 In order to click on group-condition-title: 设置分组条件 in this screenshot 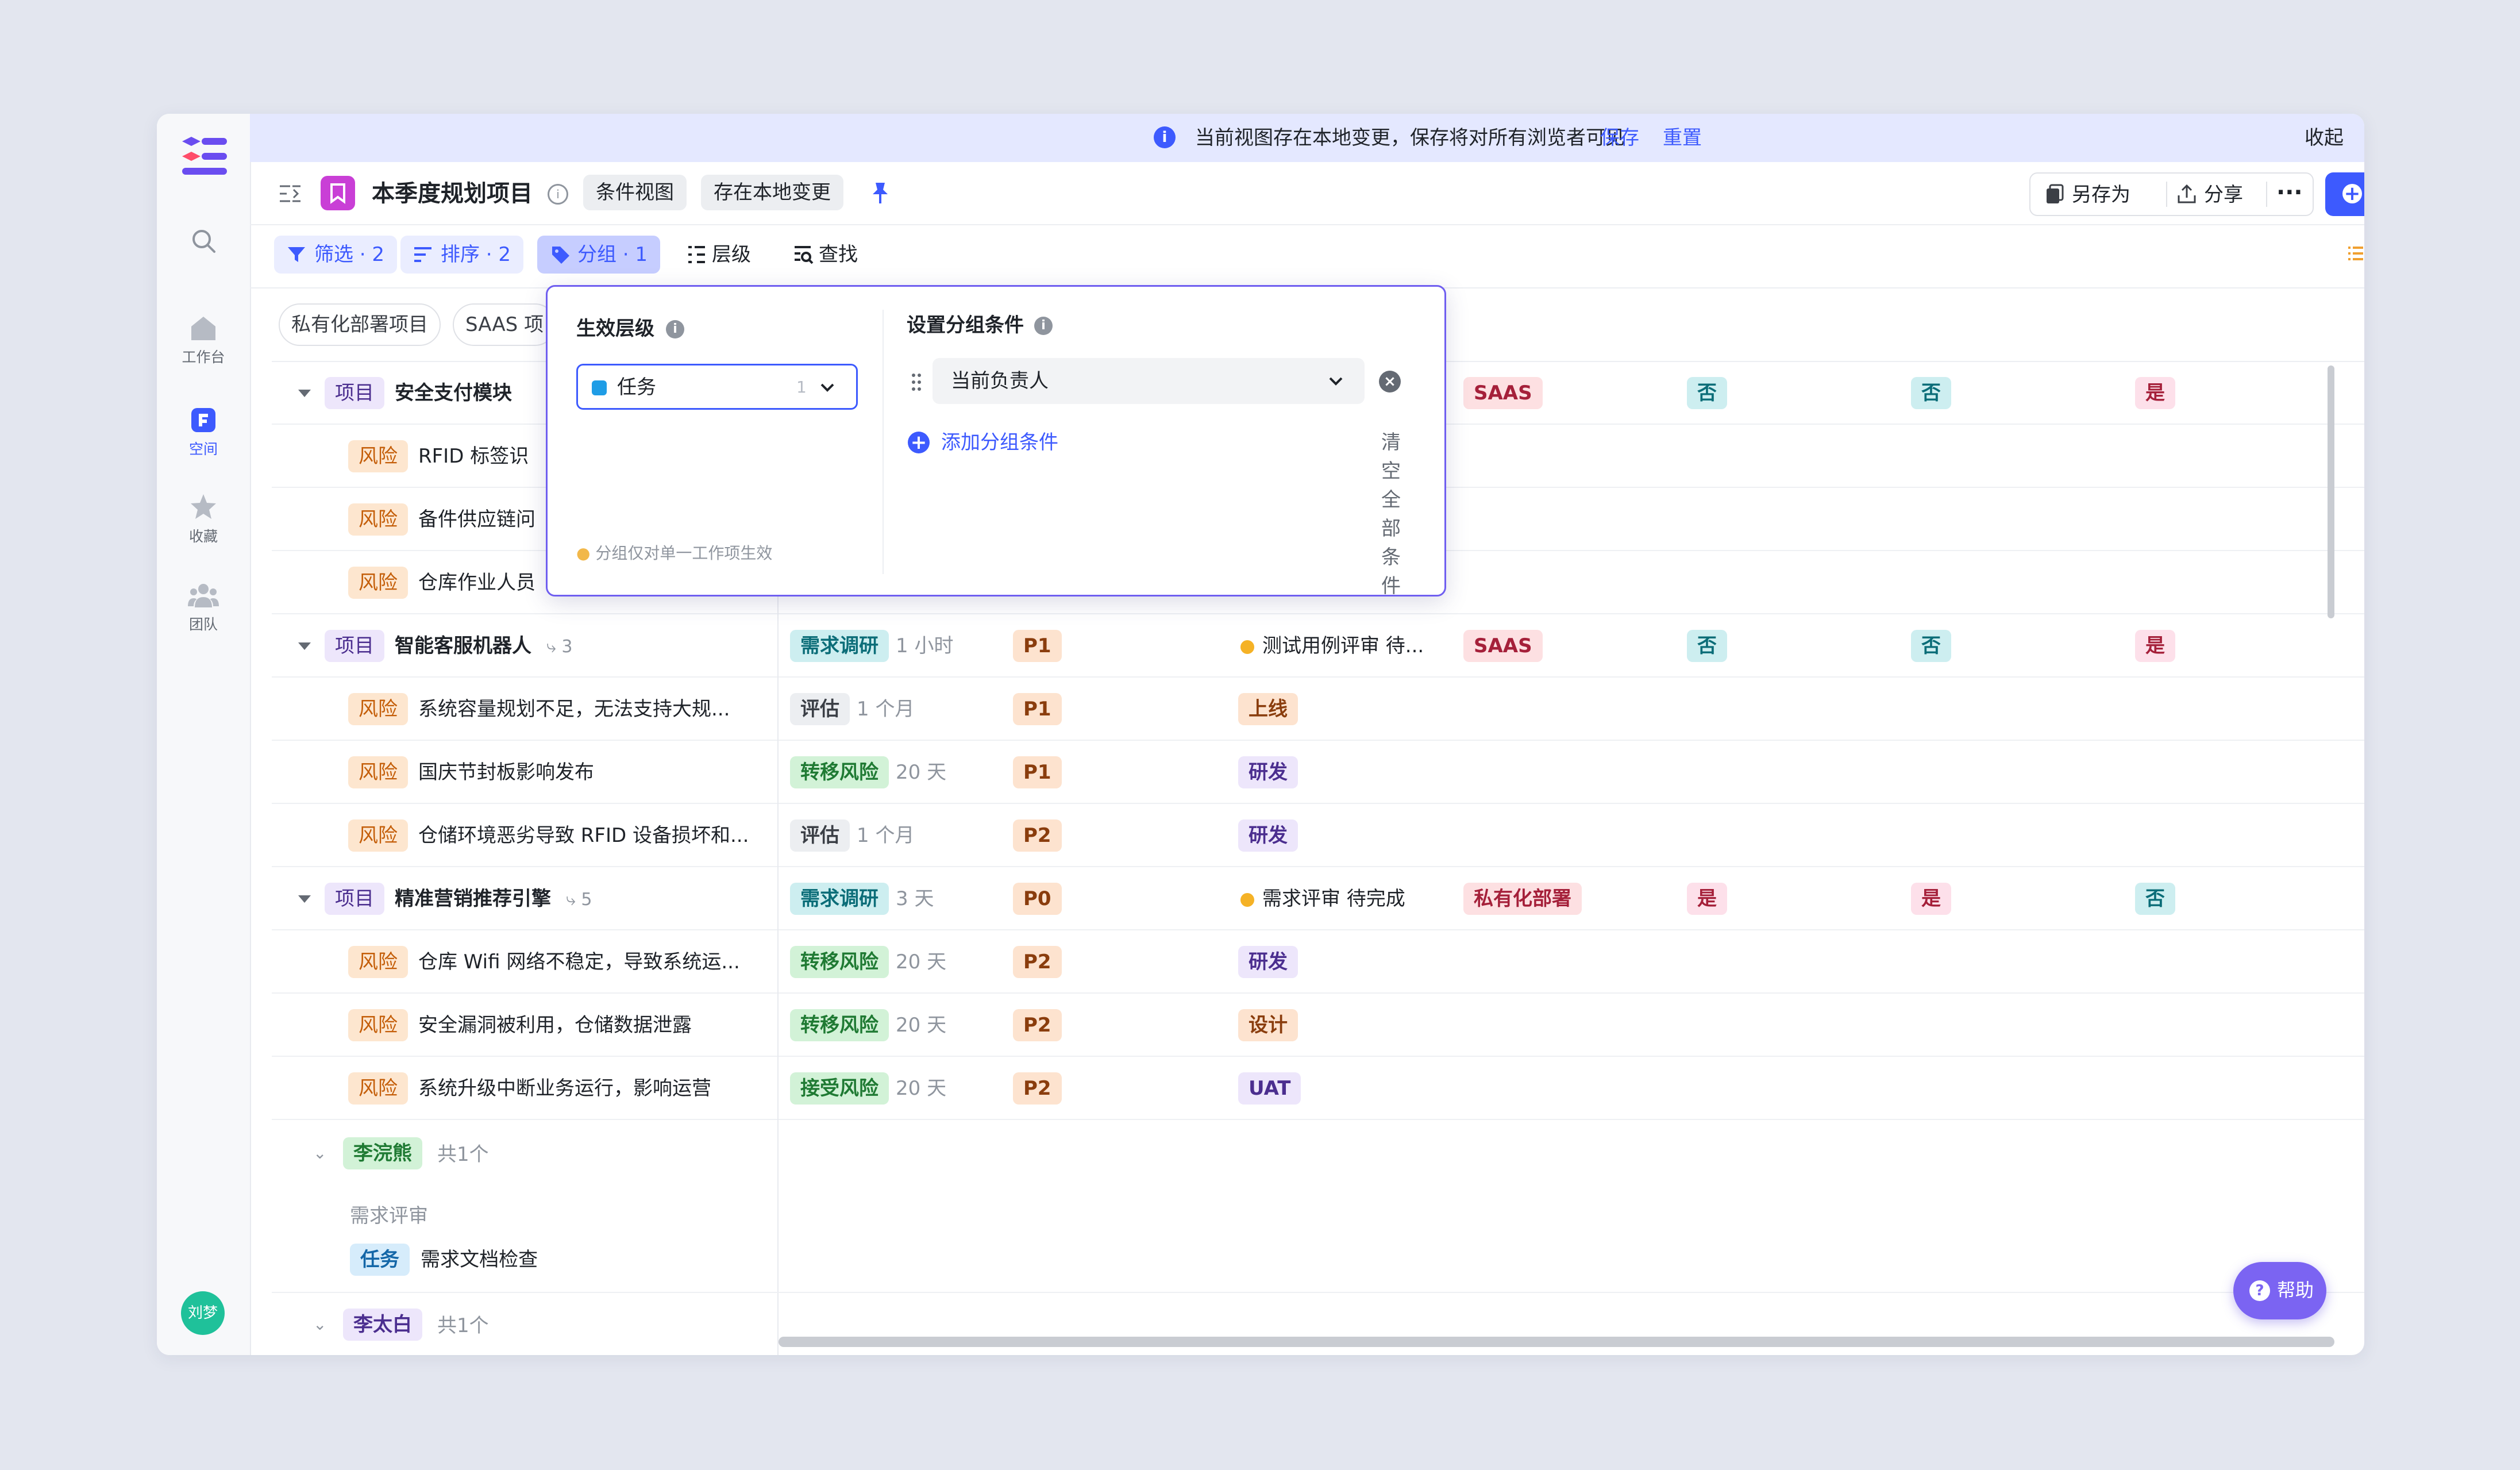, I will do `click(966, 325)`.